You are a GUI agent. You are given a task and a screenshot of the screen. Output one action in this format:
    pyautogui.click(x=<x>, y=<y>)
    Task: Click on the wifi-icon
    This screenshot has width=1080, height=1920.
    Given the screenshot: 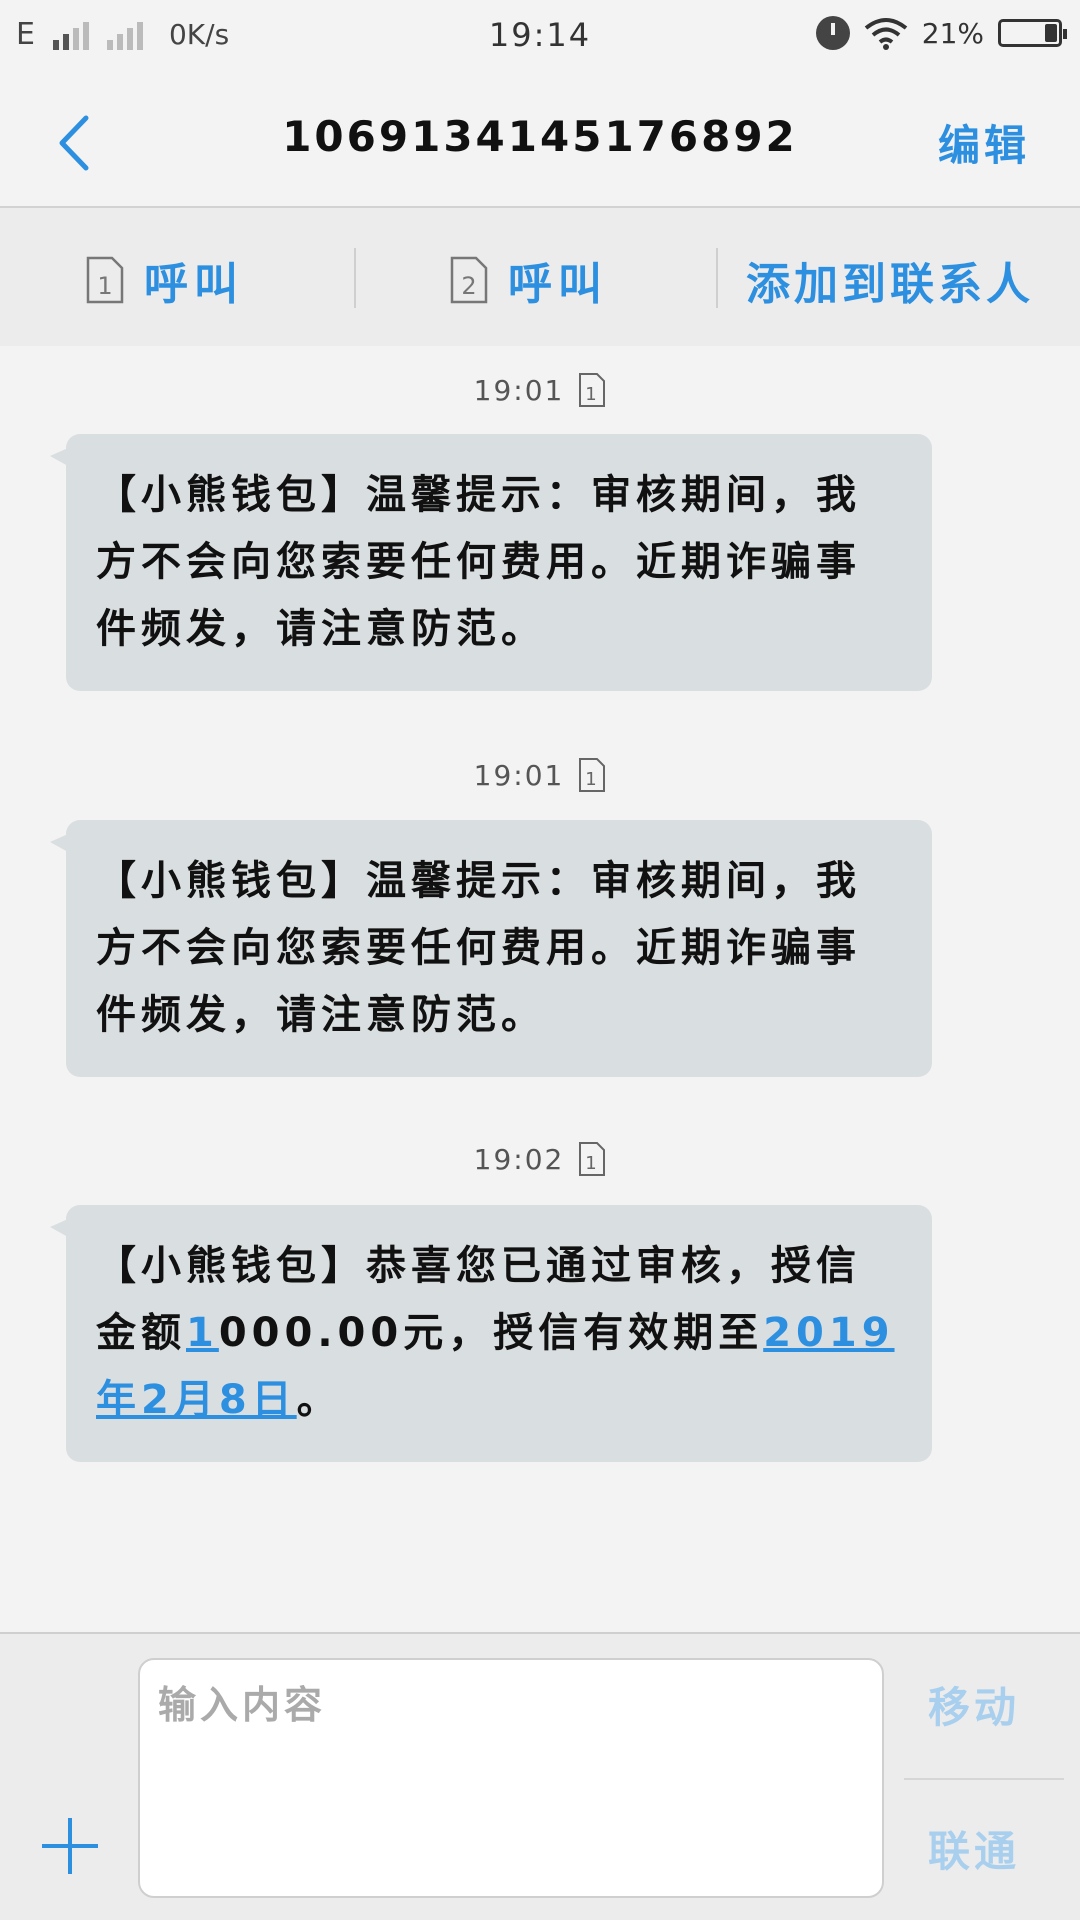 What is the action you would take?
    pyautogui.click(x=886, y=34)
    